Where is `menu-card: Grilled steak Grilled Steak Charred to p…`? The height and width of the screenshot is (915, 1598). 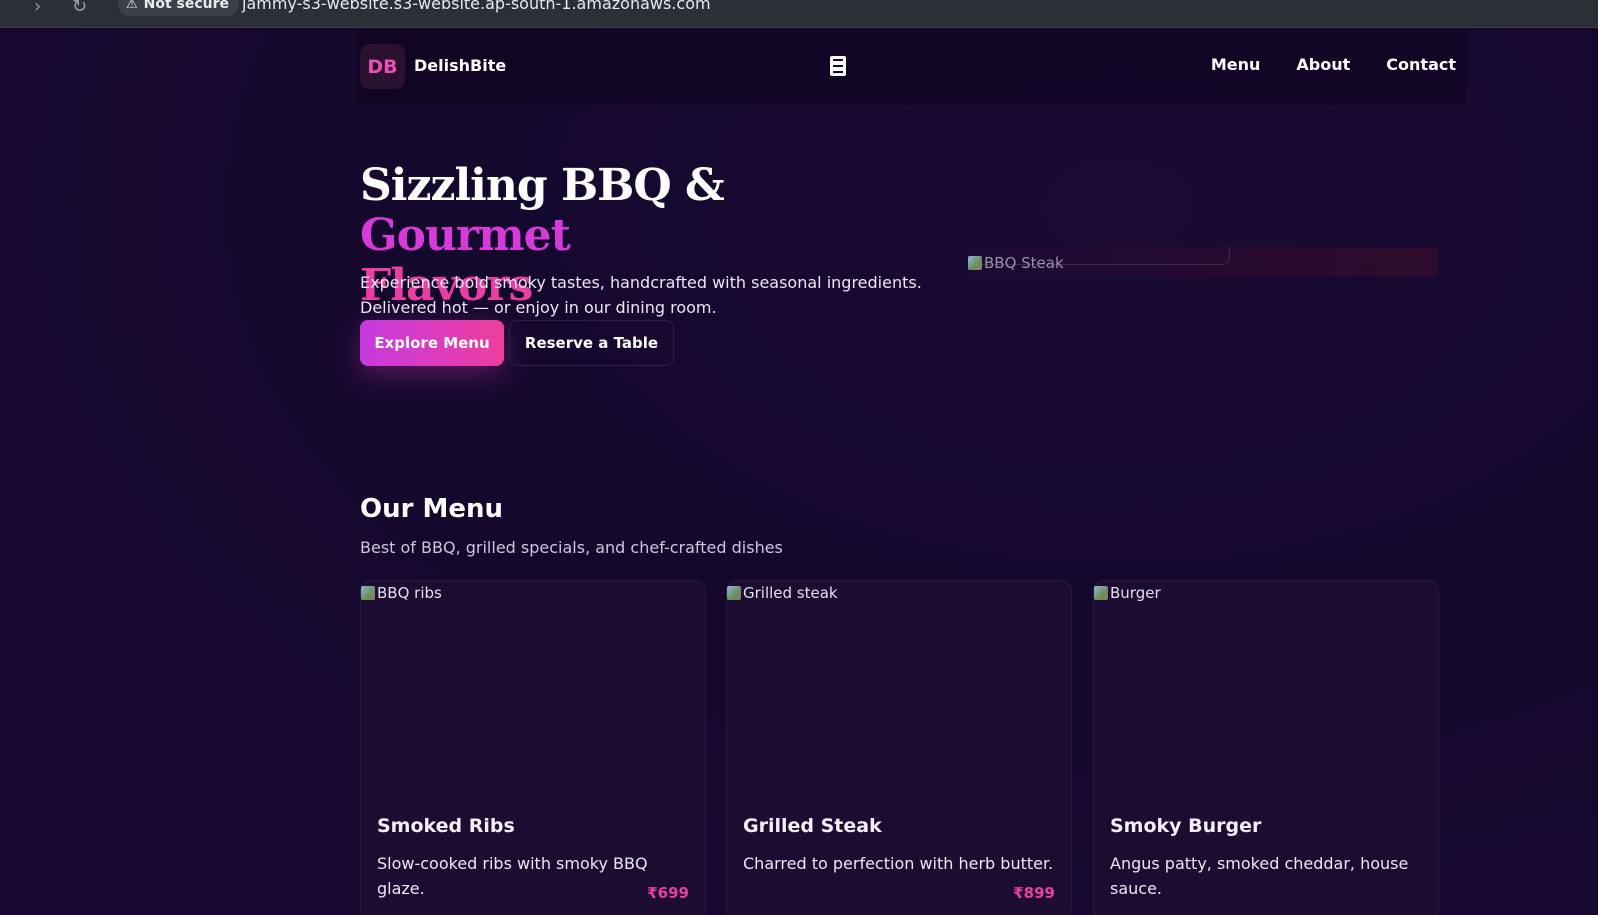
menu-card: Grilled steak Grilled Steak Charred to p… is located at coordinates (899, 747).